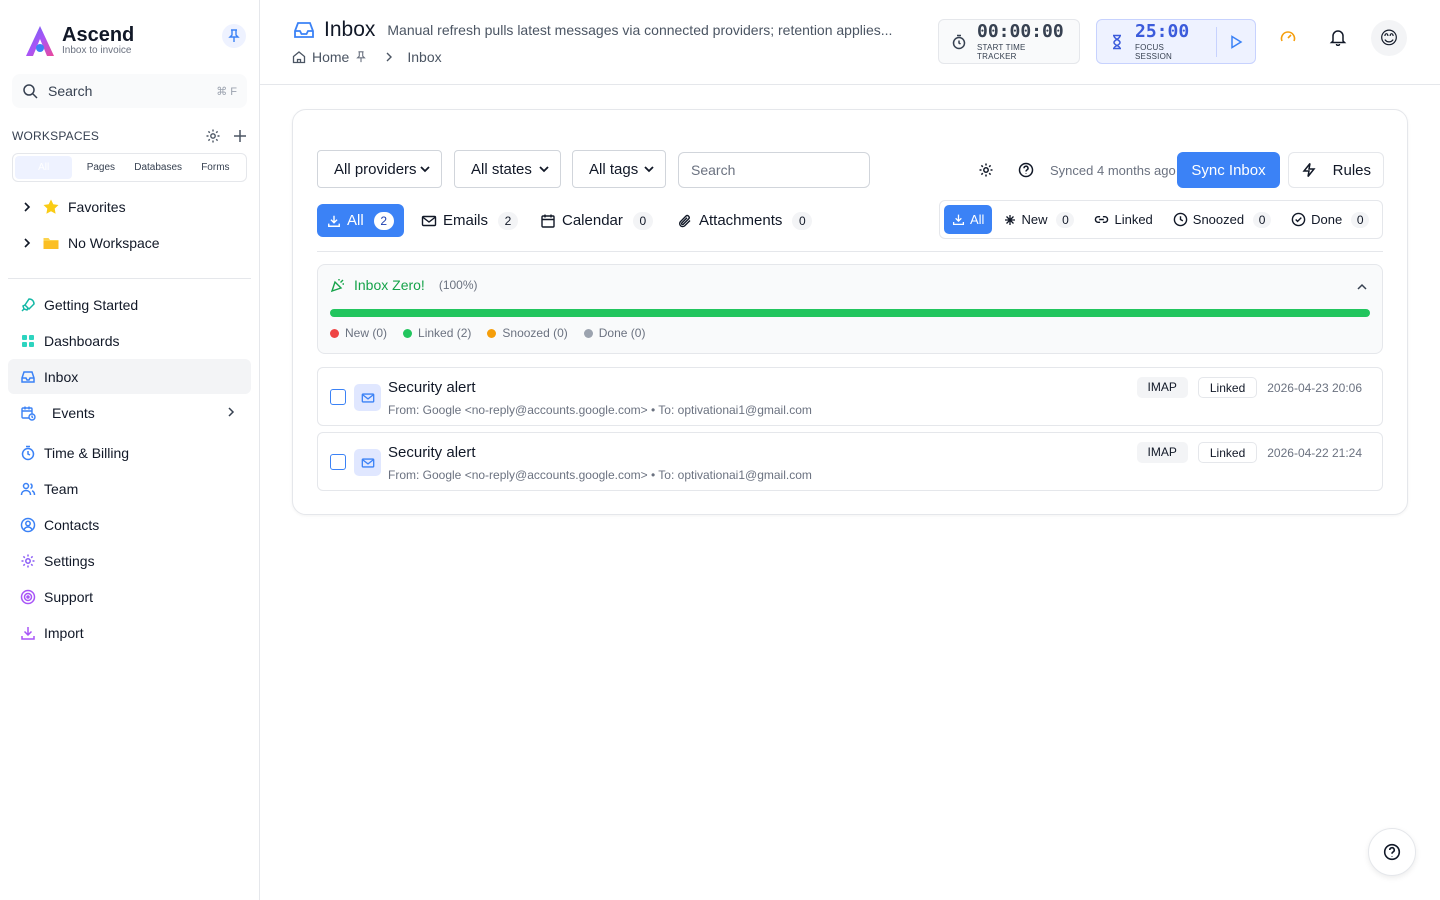 The image size is (1440, 900). Describe the element at coordinates (622, 333) in the screenshot. I see `legend-label: Done (0)` at that location.